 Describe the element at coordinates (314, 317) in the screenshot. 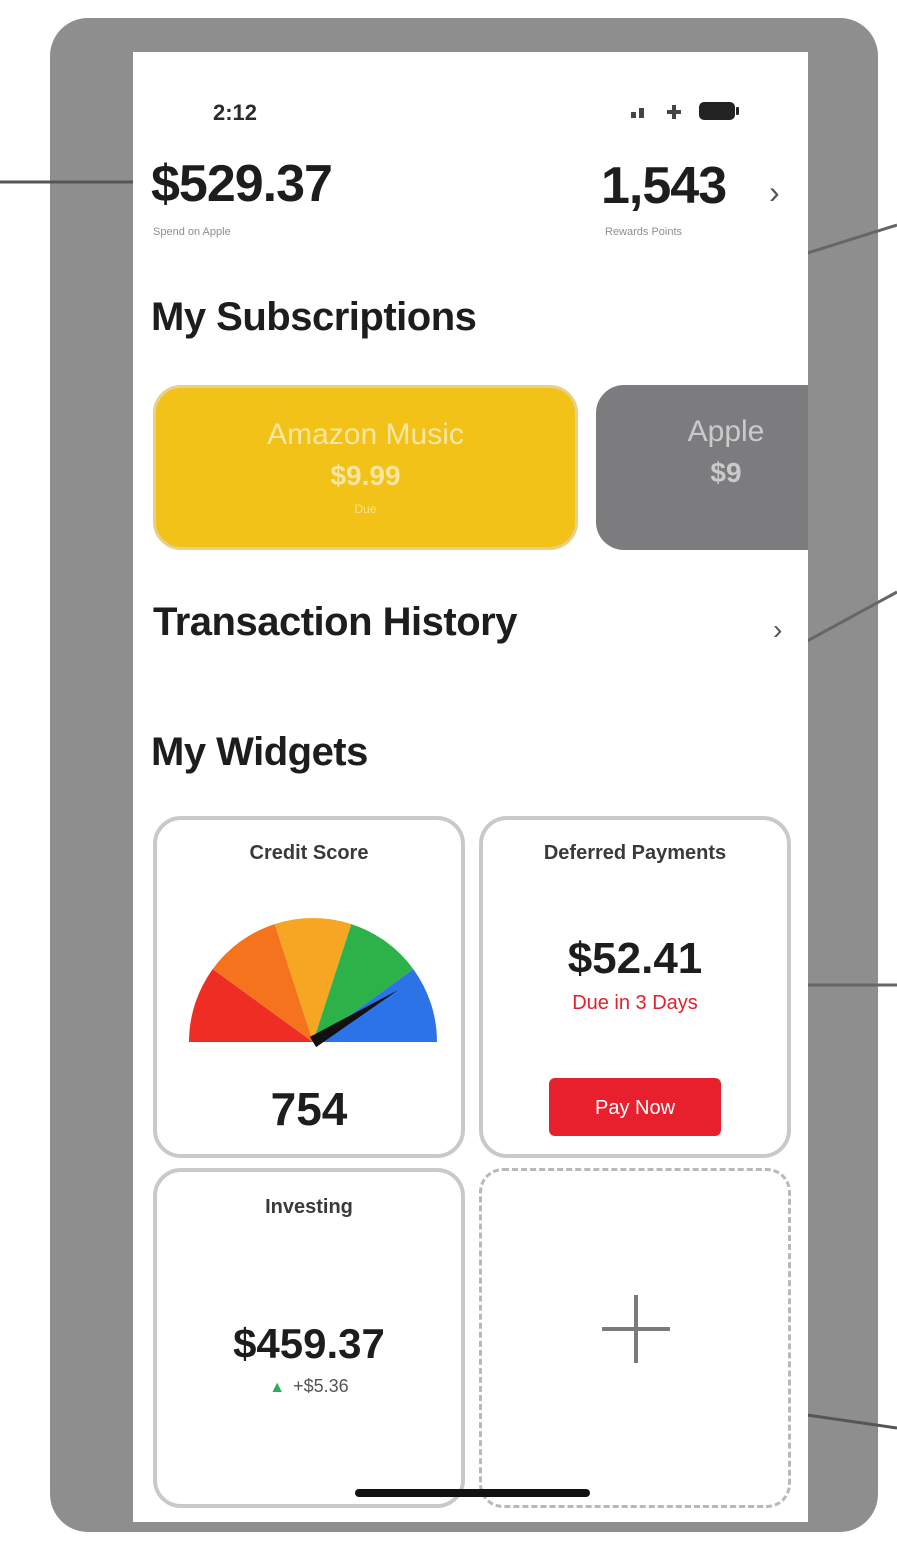

I see `subscriptions-title: My Subscriptions` at that location.